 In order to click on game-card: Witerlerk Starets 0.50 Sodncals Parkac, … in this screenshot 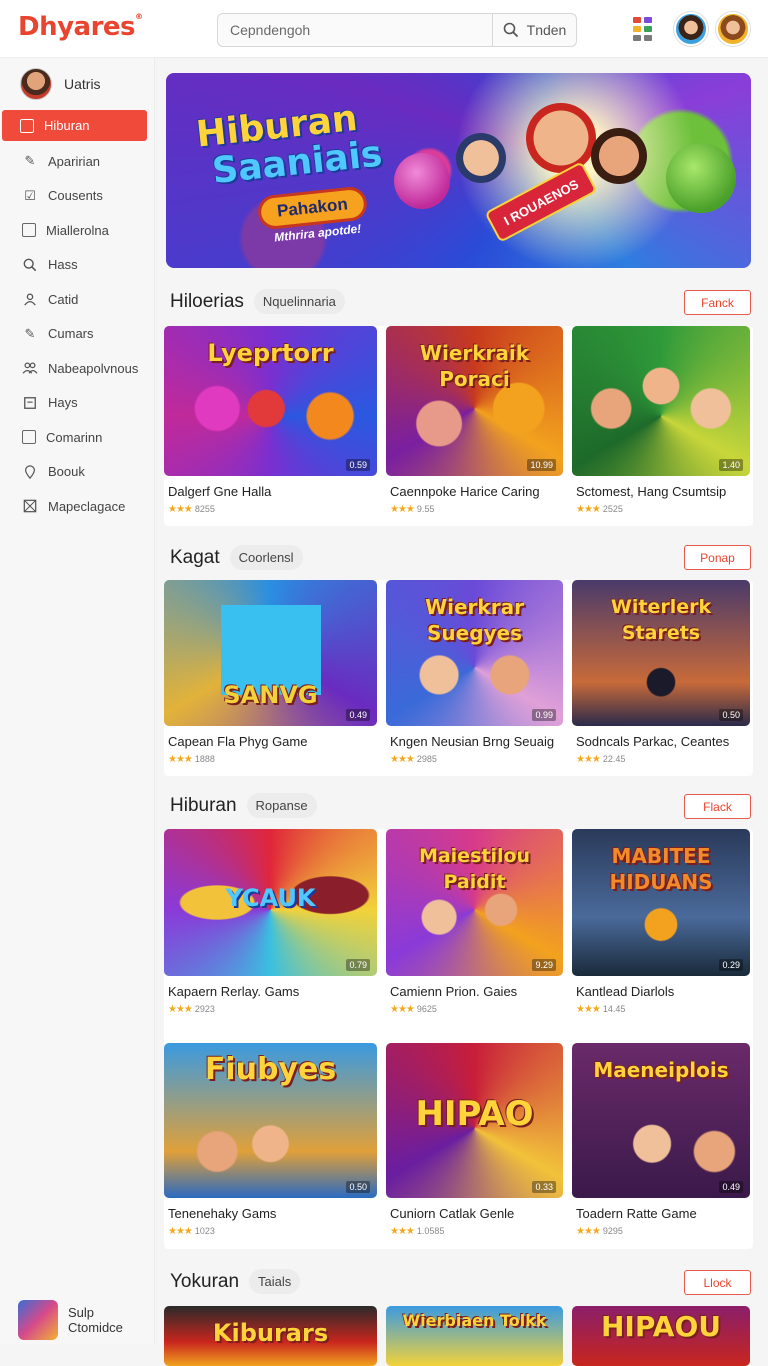, I will do `click(661, 678)`.